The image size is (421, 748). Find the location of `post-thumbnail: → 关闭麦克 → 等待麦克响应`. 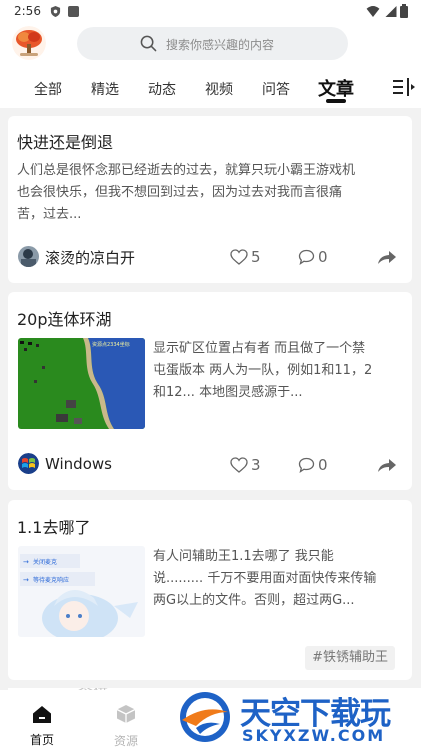

post-thumbnail: → 关闭麦克 → 等待麦克响应 is located at coordinates (81, 591).